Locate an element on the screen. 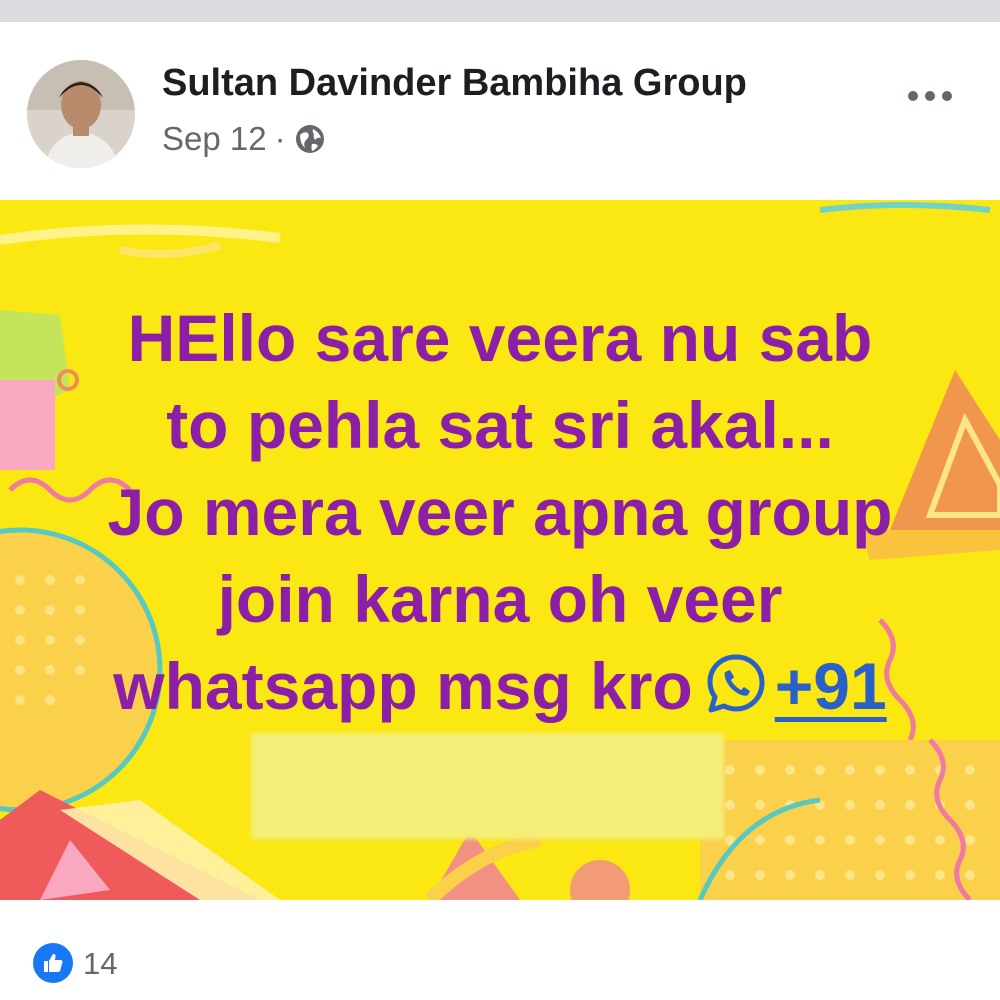  top-divider is located at coordinates (500, 11).